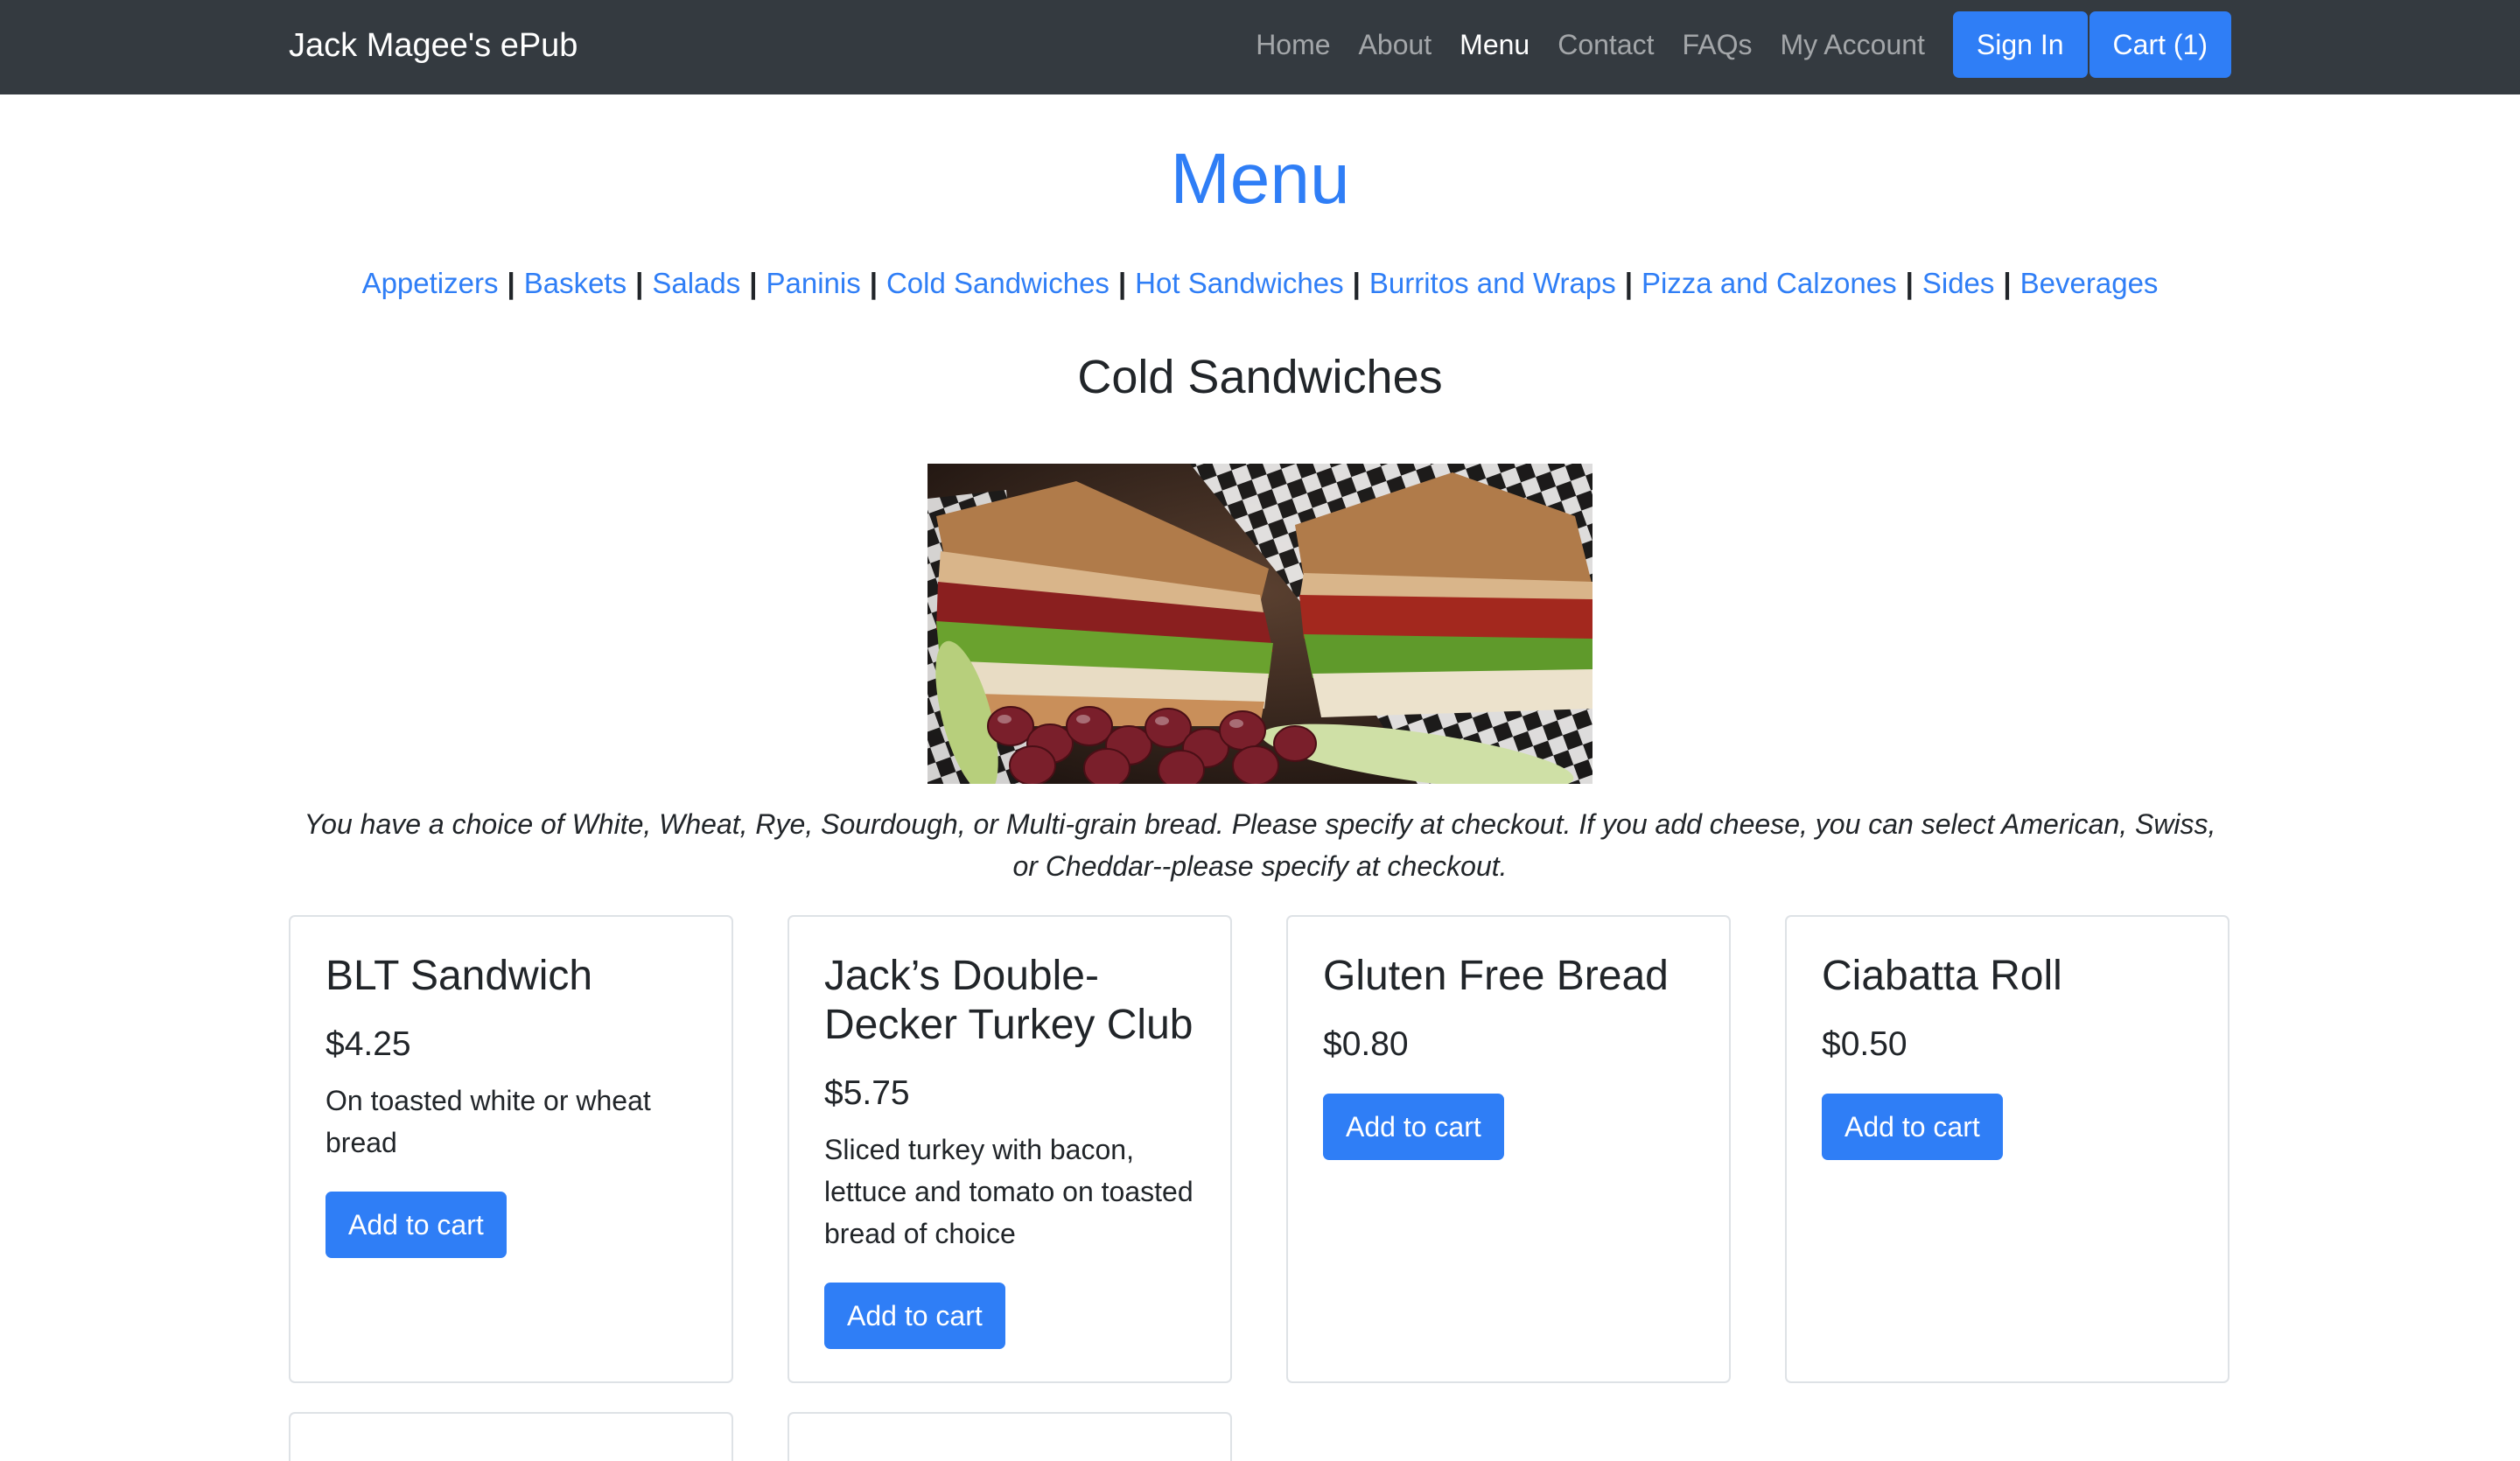  I want to click on item-name: Ciabatta Roll, so click(1942, 976).